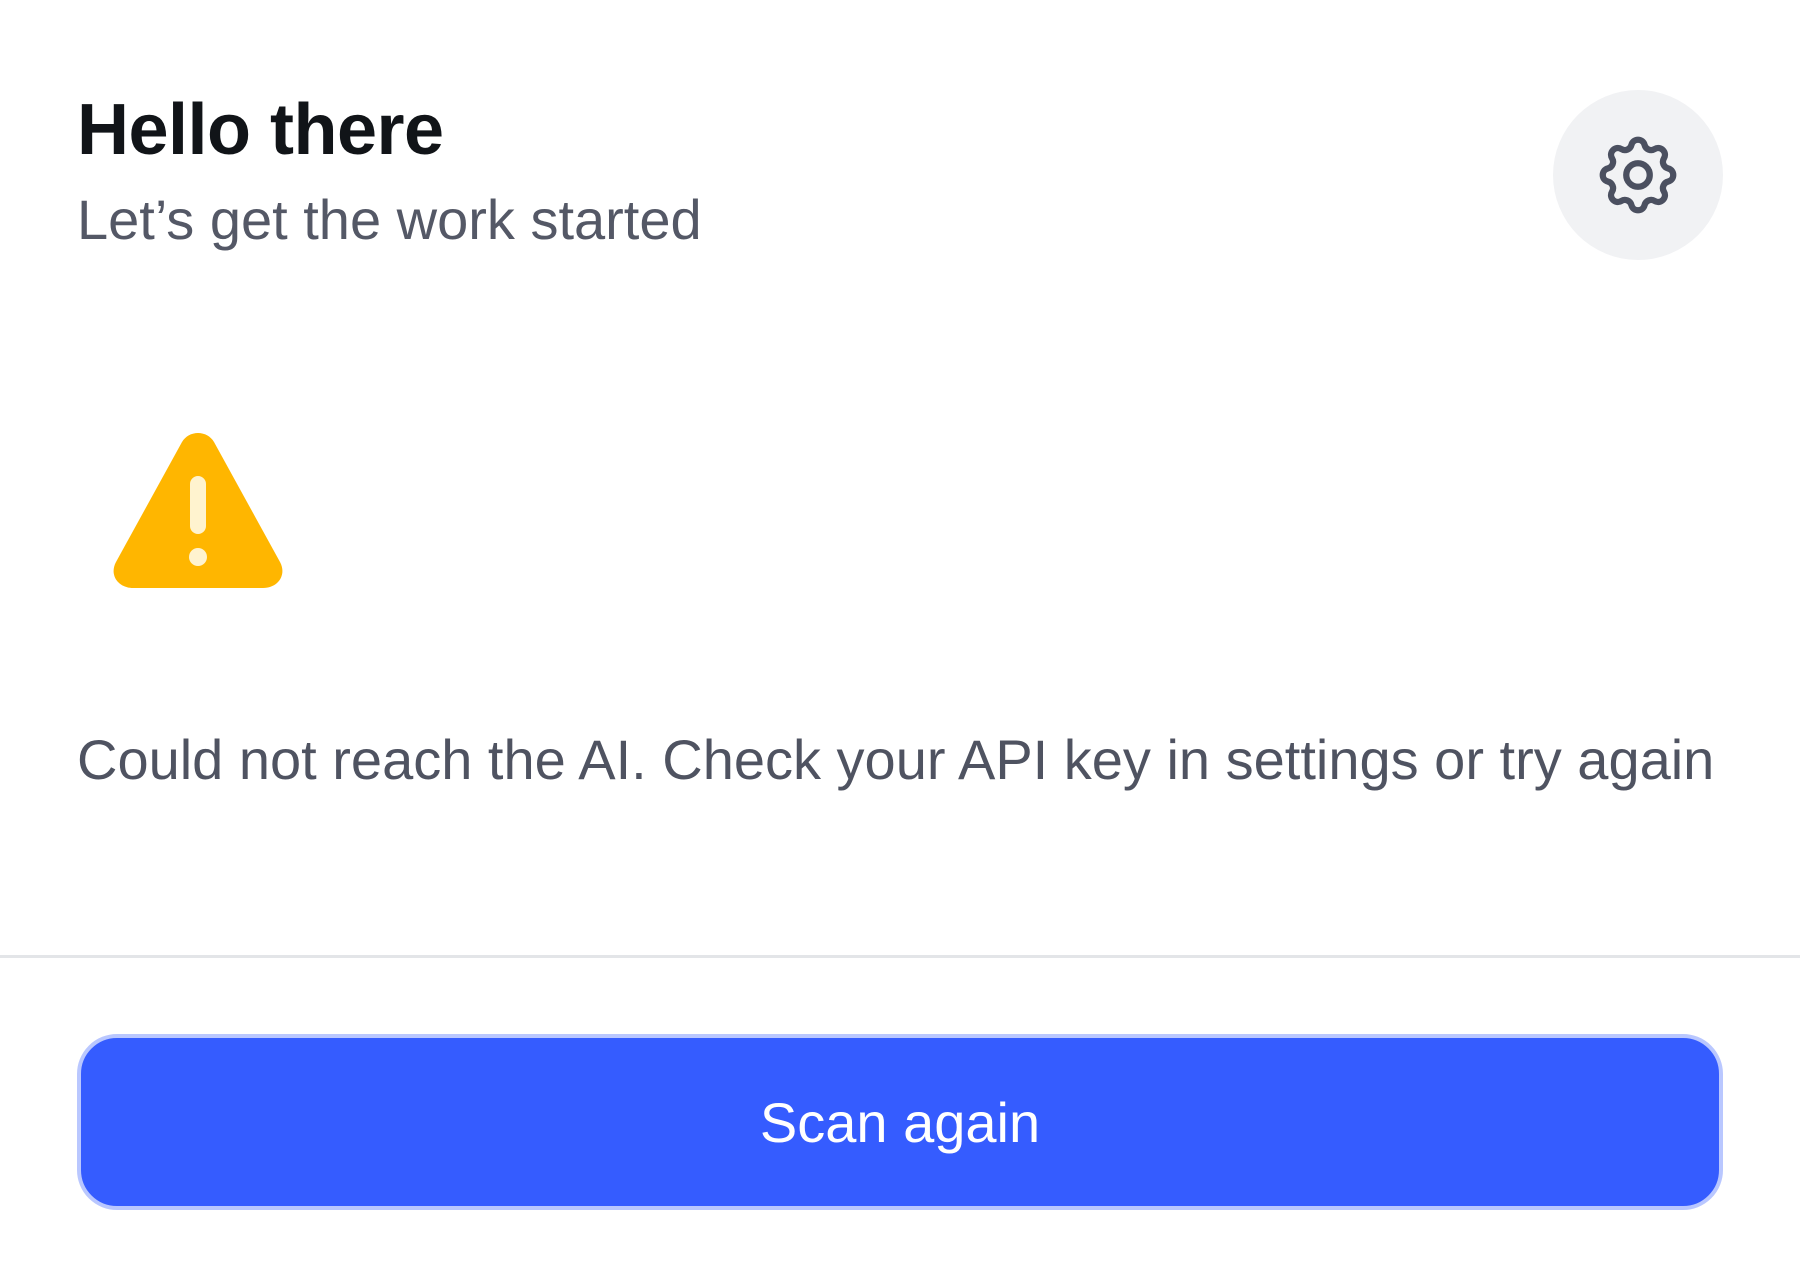 This screenshot has height=1288, width=1800. What do you see at coordinates (389, 219) in the screenshot?
I see `page-subtitle: Let’s get the work started` at bounding box center [389, 219].